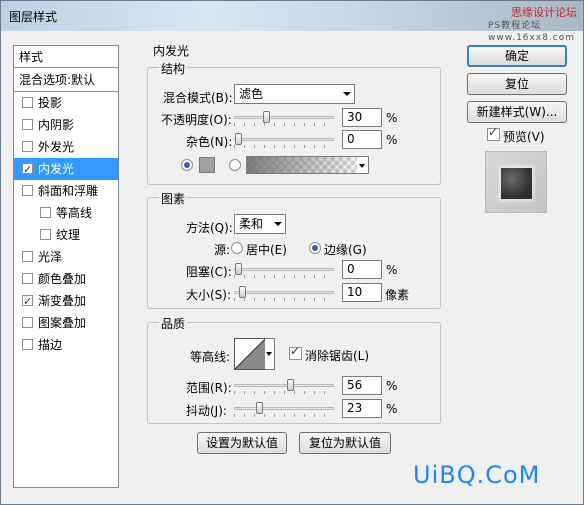  I want to click on style-item: 斜面和浮雕, so click(66, 191).